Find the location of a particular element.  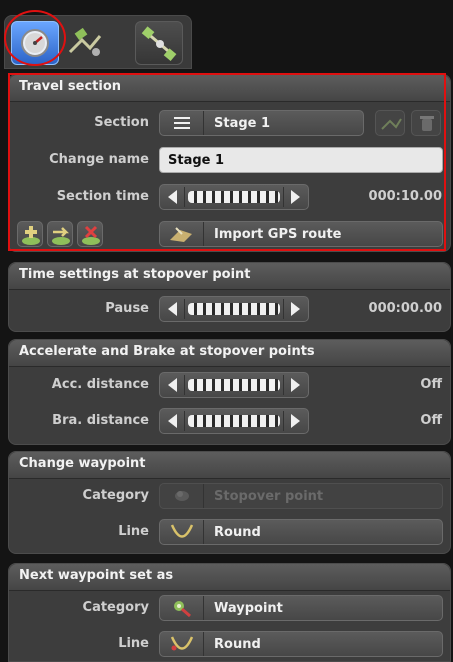

stopover-point-icon is located at coordinates (182, 496).